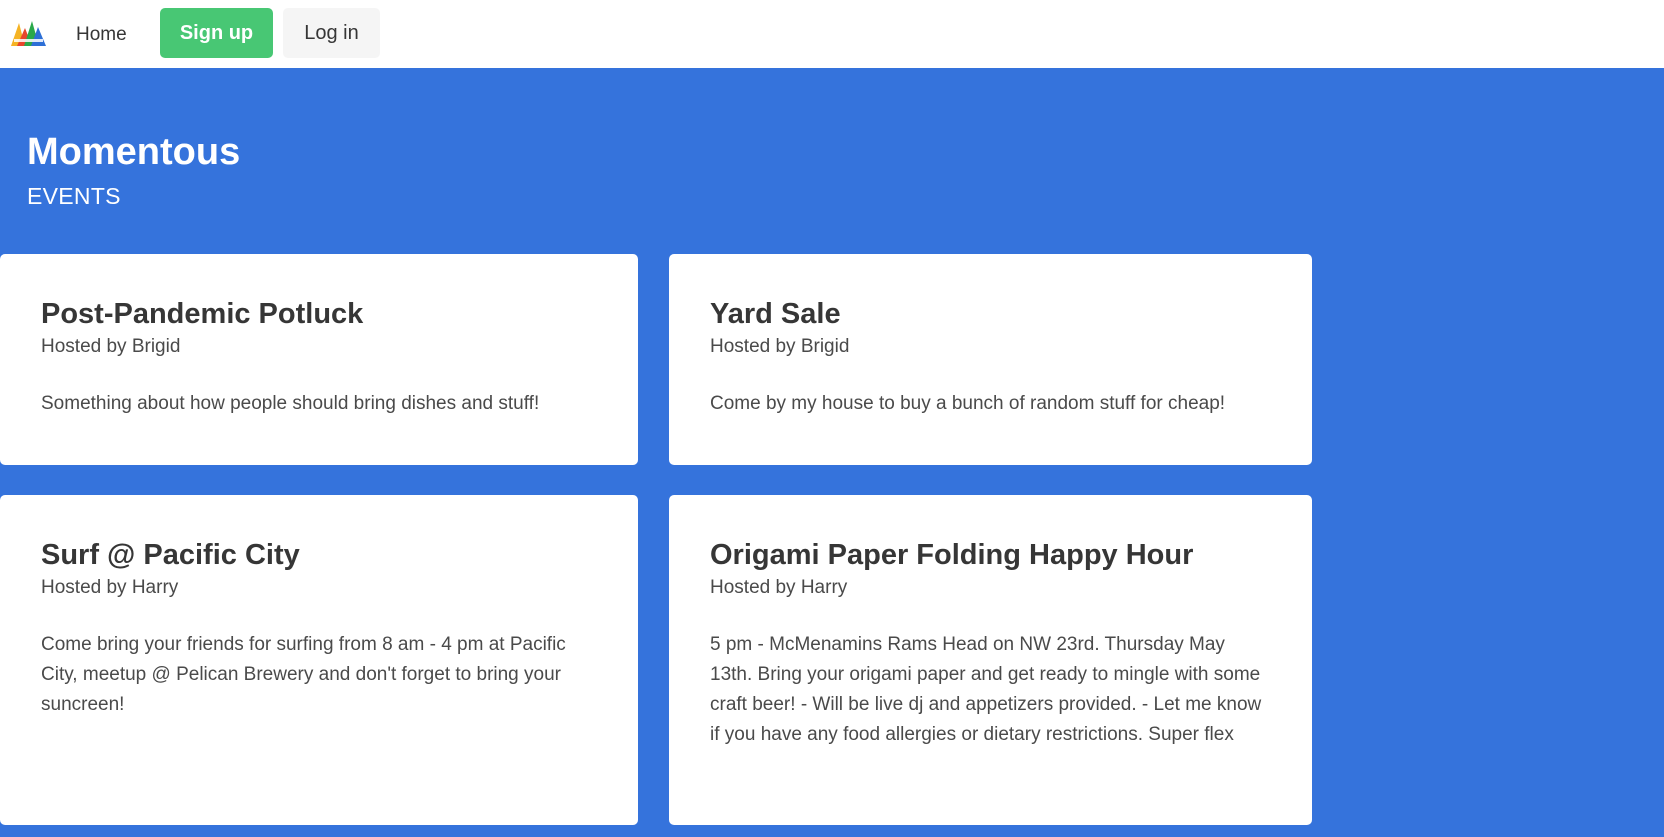 The image size is (1664, 837). What do you see at coordinates (74, 196) in the screenshot?
I see `page-subtitle: EVENTS` at bounding box center [74, 196].